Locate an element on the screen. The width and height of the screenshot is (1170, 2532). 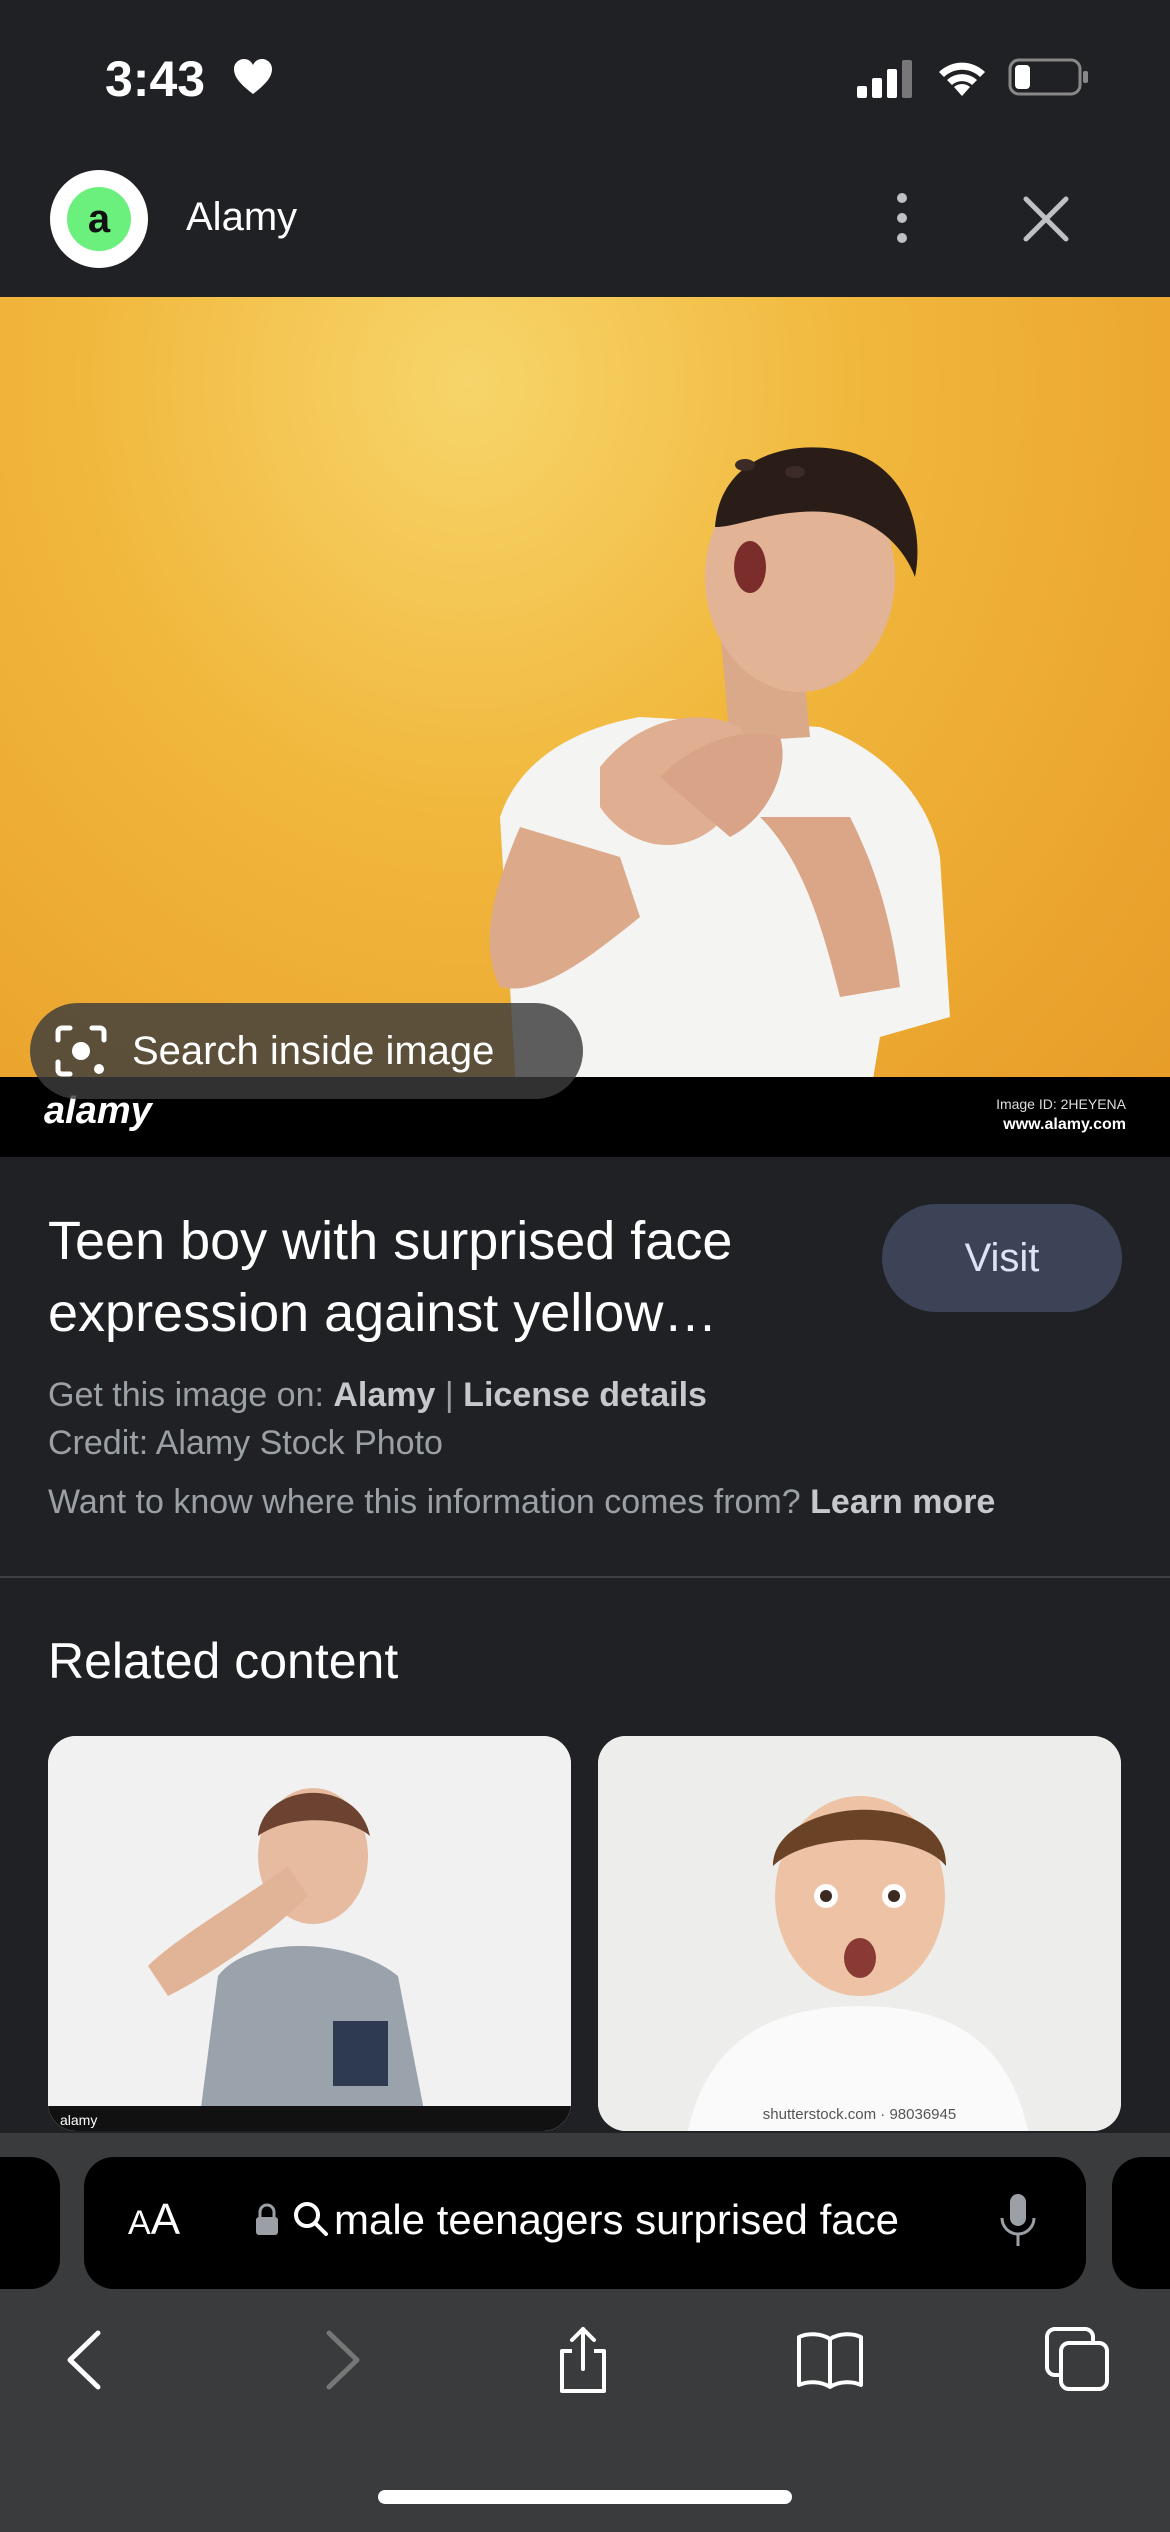
site-logo: a is located at coordinates (99, 219).